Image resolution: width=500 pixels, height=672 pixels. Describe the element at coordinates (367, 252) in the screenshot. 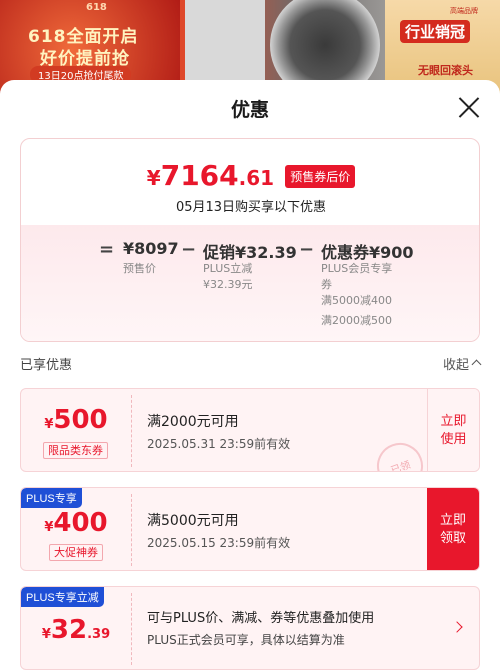

I see `coupon-total-value: 优惠券¥900` at that location.